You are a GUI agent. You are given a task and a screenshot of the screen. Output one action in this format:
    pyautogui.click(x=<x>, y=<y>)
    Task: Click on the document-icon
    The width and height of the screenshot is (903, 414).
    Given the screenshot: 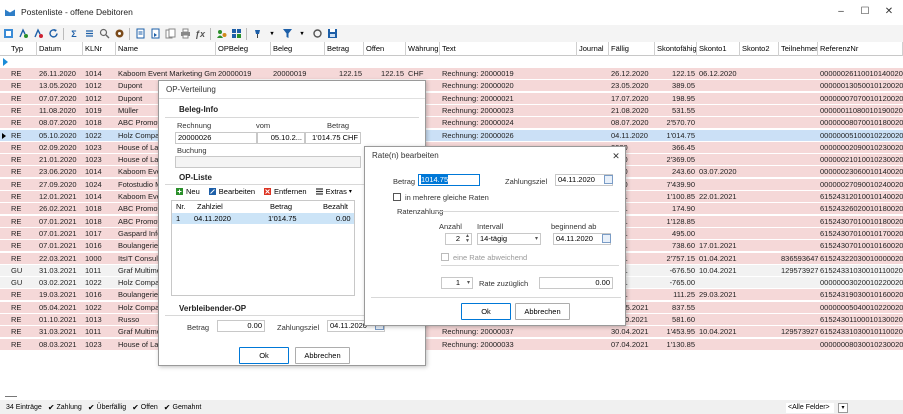 What is the action you would take?
    pyautogui.click(x=140, y=33)
    